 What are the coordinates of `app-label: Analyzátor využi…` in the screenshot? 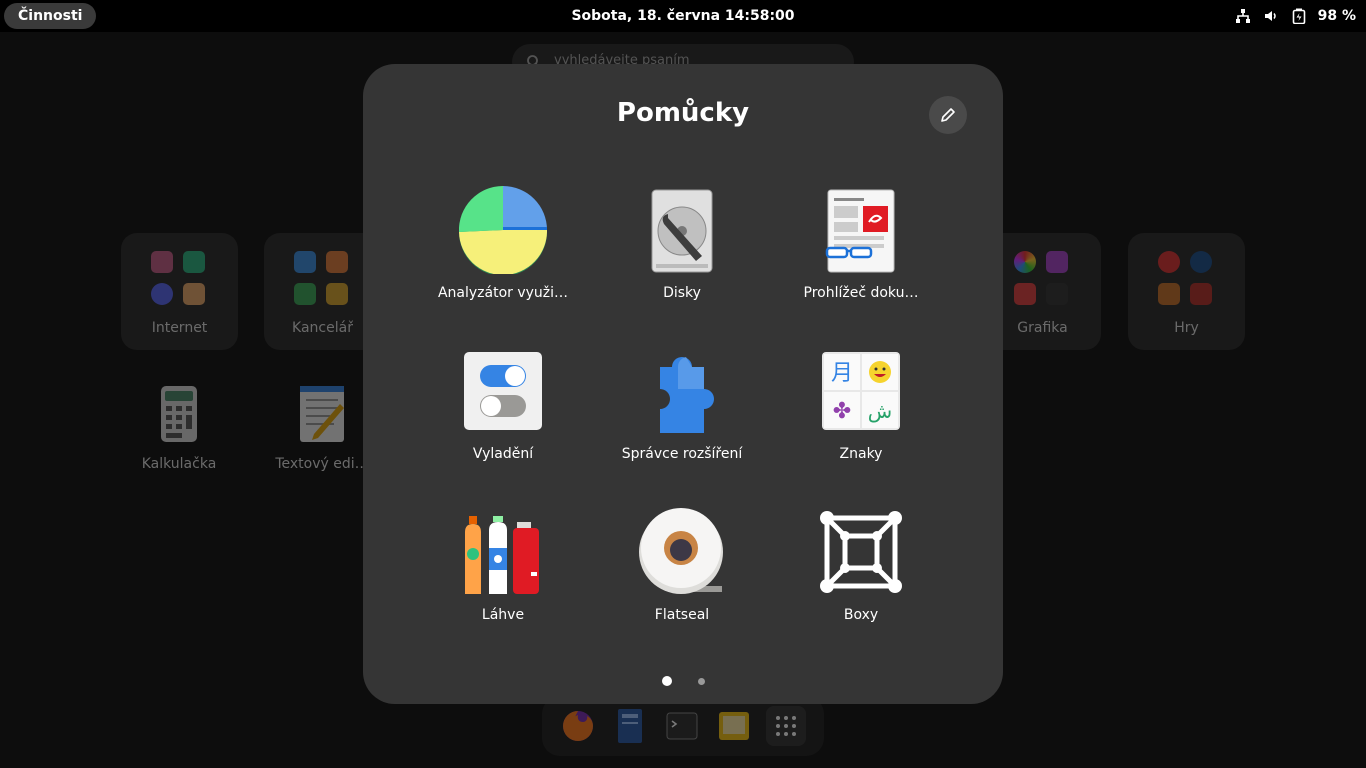 It's located at (503, 293).